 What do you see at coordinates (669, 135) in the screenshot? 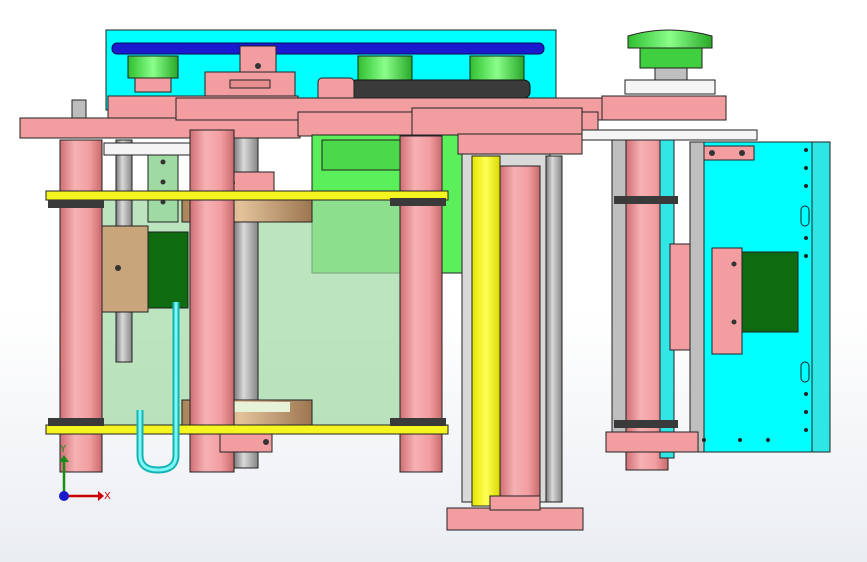
I see `right-bar-light` at bounding box center [669, 135].